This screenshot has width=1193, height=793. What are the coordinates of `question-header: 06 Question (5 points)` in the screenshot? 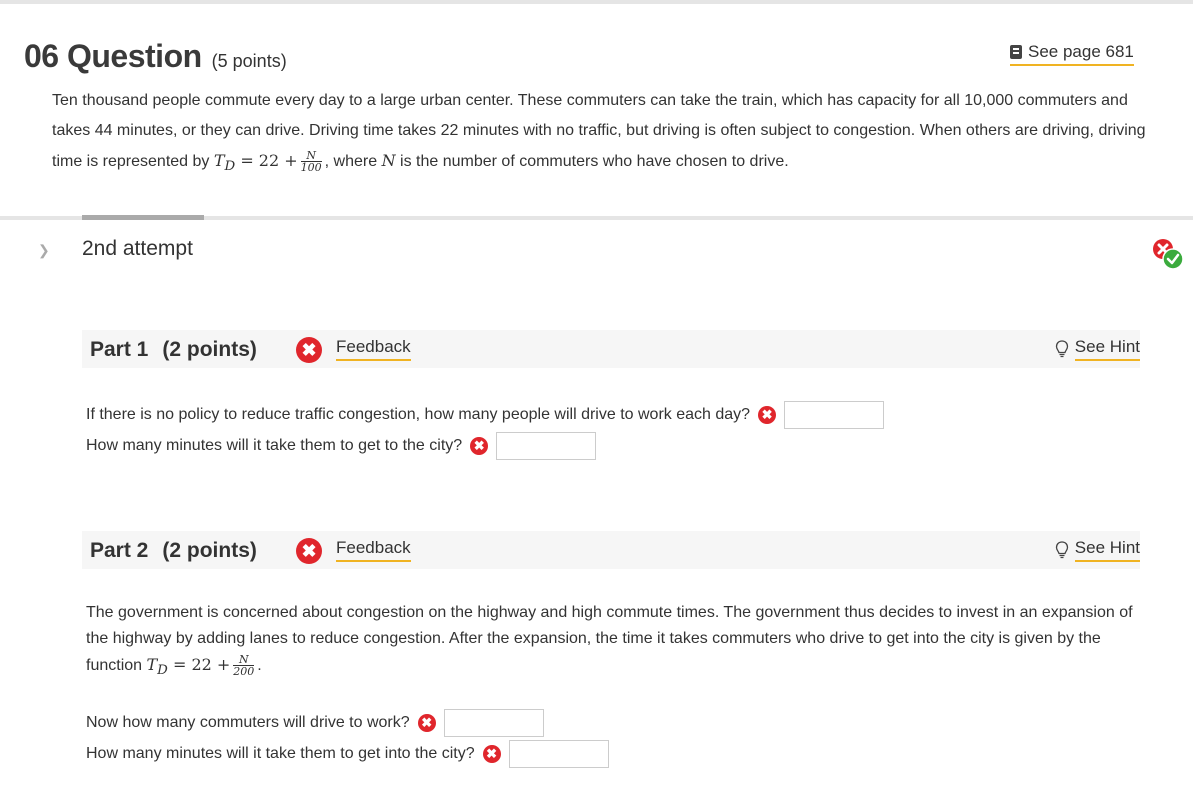 It's located at (155, 56).